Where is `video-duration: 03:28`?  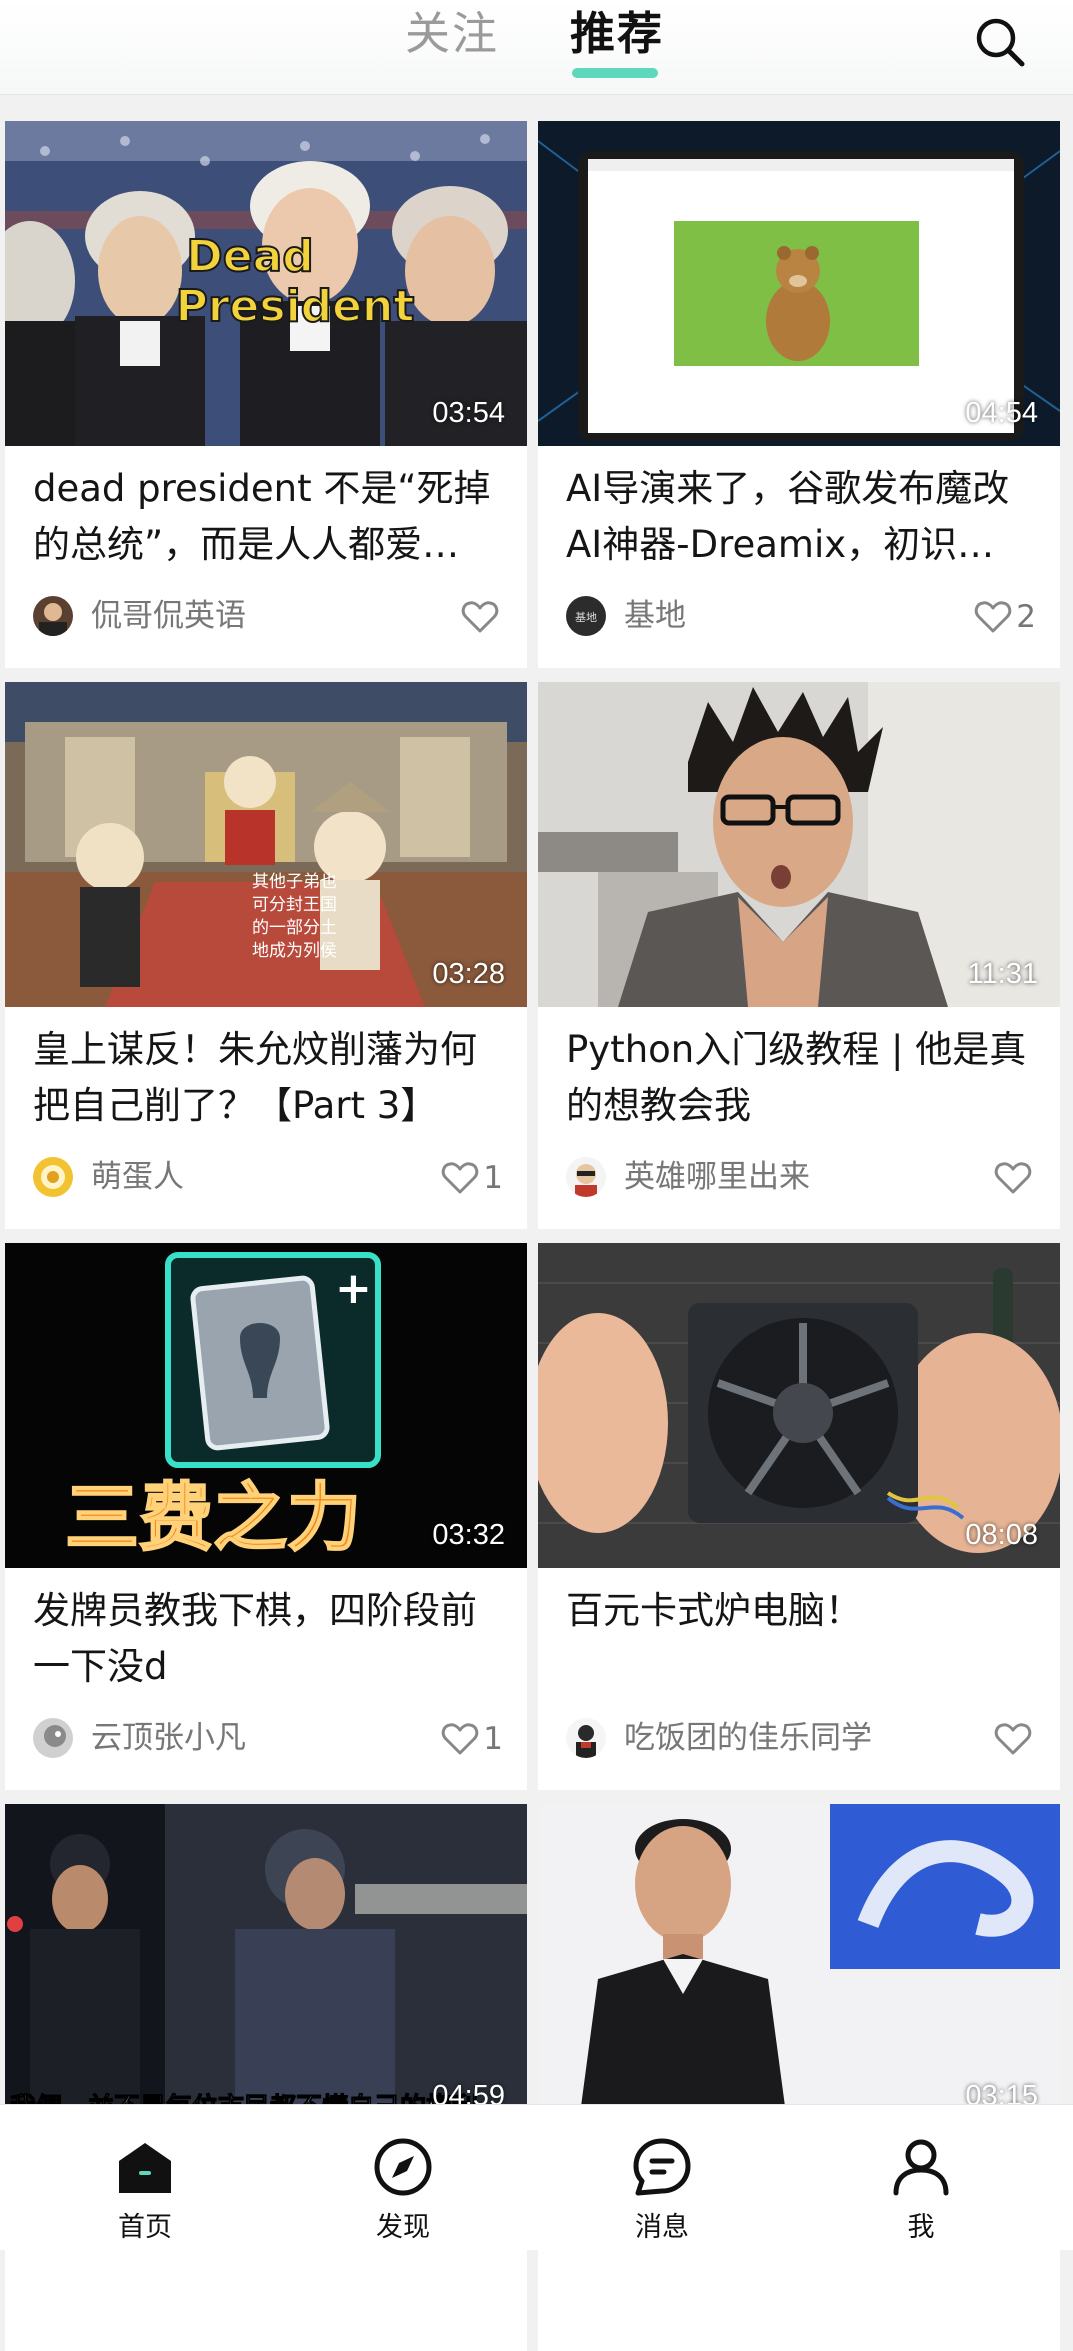
video-duration: 03:28 is located at coordinates (468, 974).